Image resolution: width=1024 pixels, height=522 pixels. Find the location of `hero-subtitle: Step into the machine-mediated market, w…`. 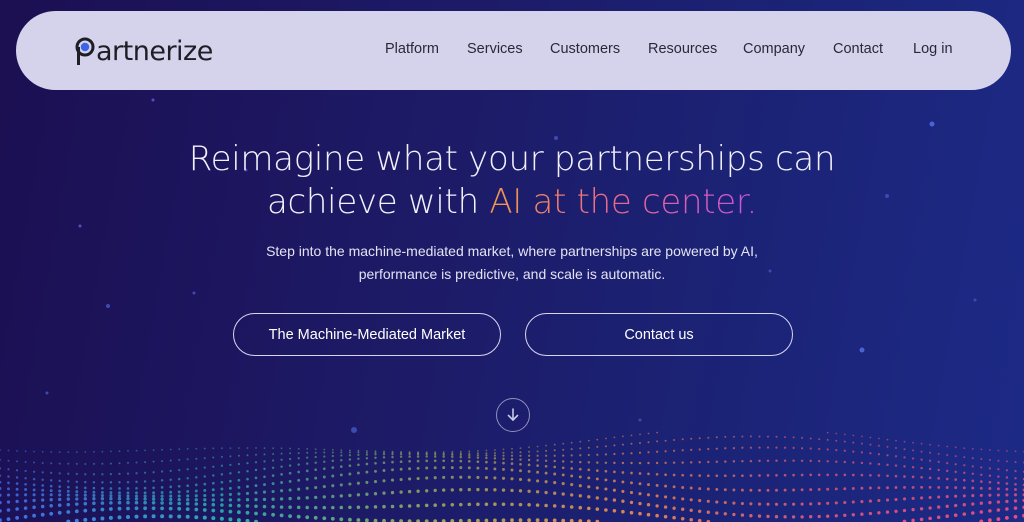

hero-subtitle: Step into the machine-mediated market, w… is located at coordinates (512, 263).